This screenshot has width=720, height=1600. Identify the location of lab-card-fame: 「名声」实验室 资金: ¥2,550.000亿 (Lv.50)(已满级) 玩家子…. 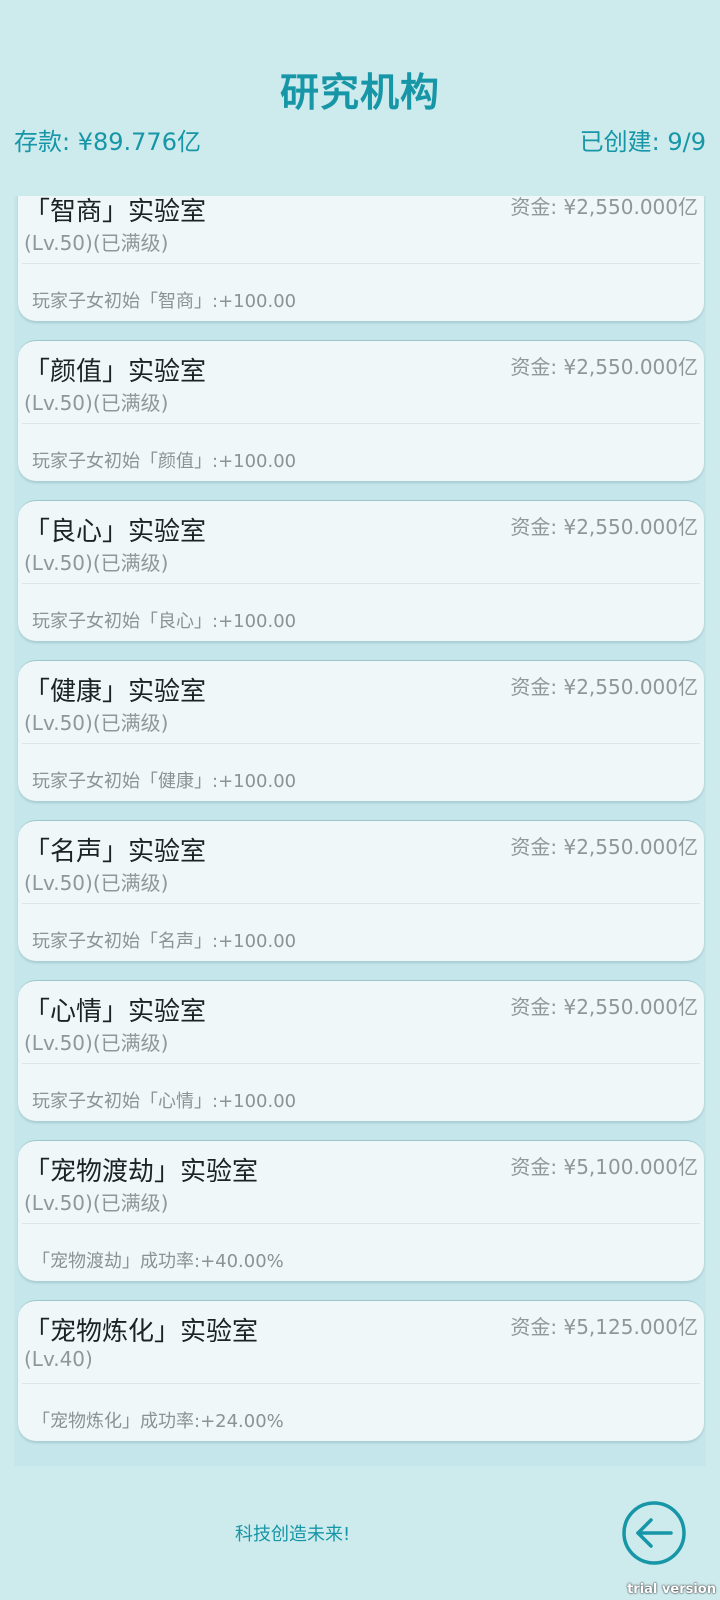
(361, 890).